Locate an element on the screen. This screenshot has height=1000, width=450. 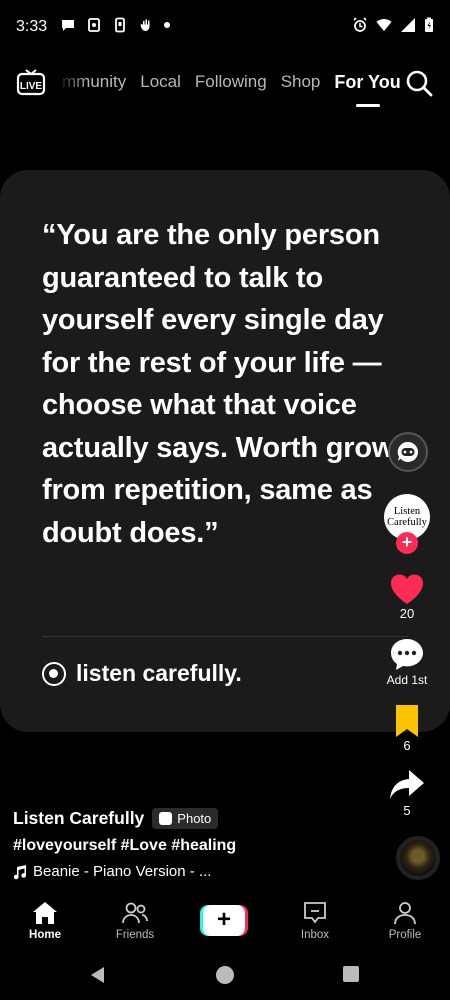
phone-icon is located at coordinates (120, 25).